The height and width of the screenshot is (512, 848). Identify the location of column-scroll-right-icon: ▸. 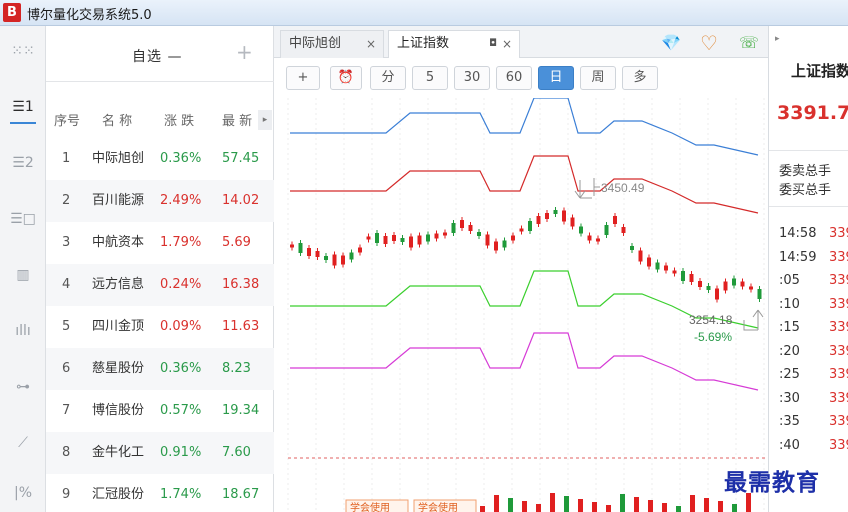
(265, 120).